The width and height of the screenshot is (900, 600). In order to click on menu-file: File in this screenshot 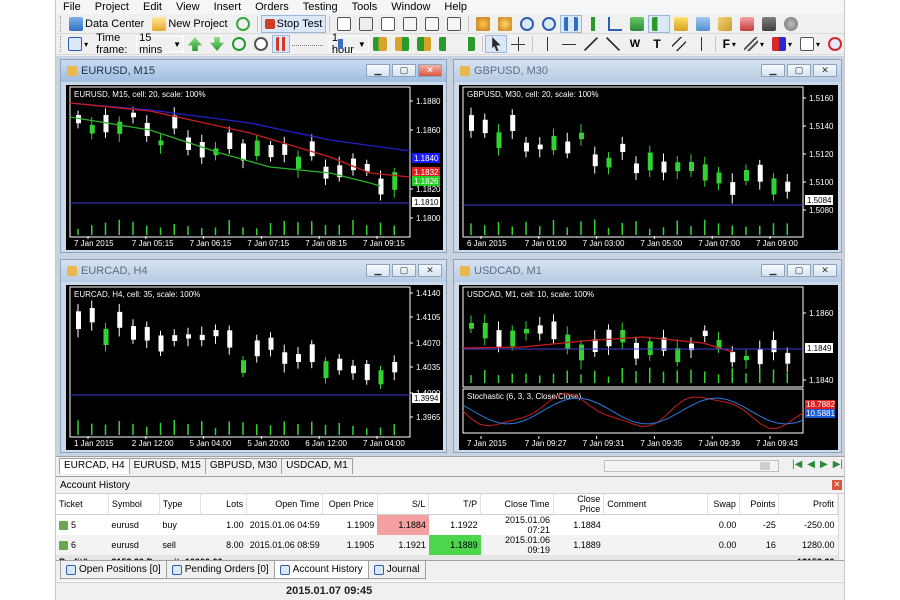, I will do `click(72, 7)`.